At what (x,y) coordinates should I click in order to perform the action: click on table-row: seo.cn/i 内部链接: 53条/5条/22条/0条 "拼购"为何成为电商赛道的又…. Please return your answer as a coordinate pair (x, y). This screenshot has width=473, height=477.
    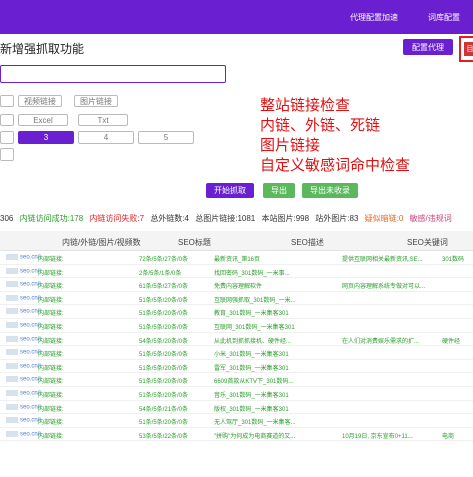
    Looking at the image, I should click on (236, 435).